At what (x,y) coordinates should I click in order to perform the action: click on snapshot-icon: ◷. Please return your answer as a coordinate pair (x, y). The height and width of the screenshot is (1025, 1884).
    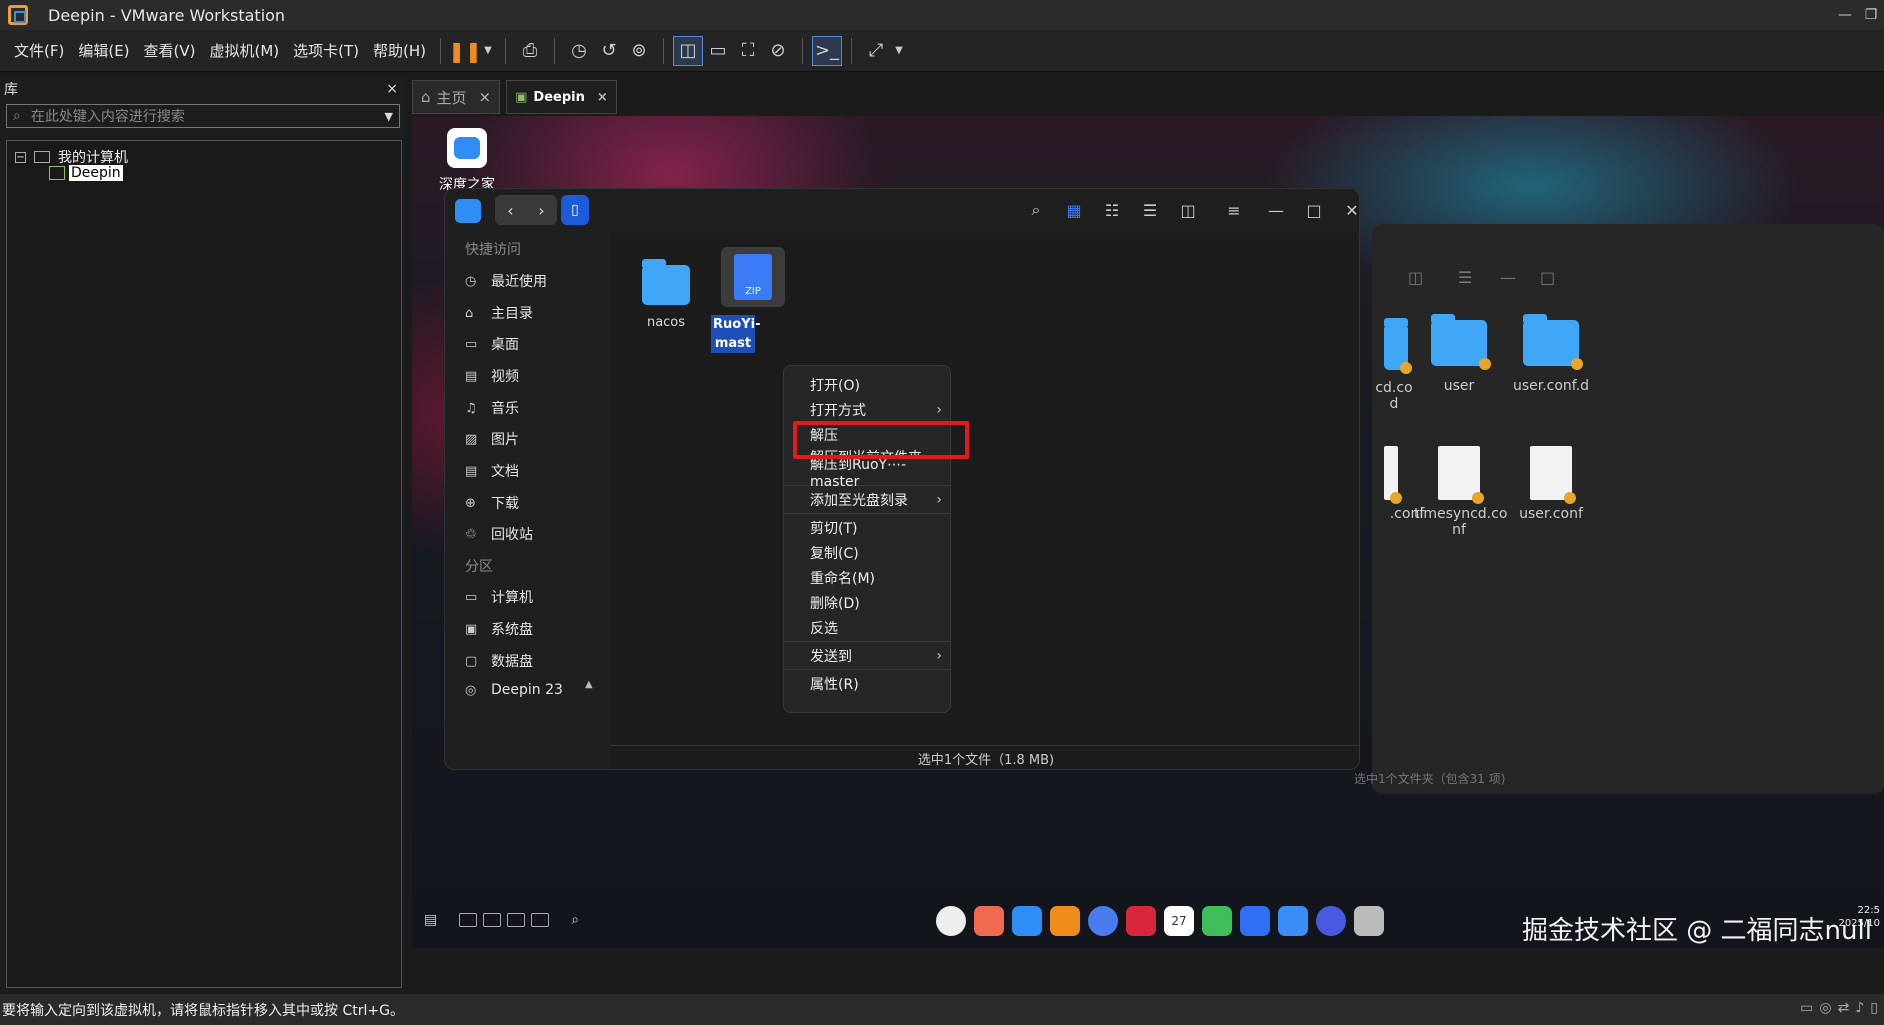
    Looking at the image, I should click on (579, 51).